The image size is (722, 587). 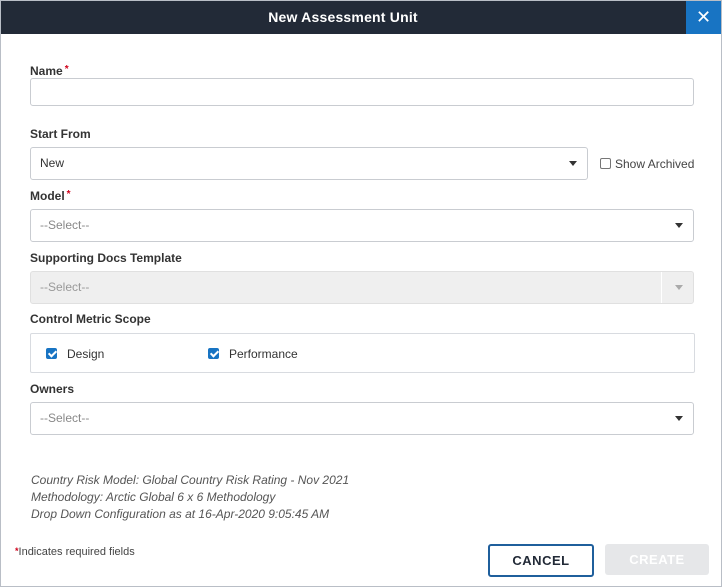 I want to click on owners-select: --Select--, so click(x=362, y=418).